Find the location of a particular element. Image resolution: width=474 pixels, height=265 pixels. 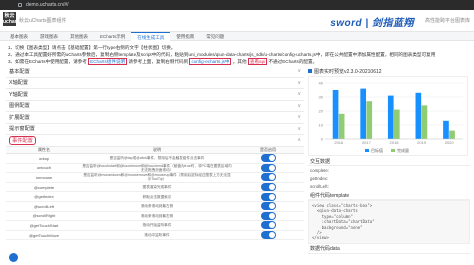

event-desc: 获取点击数据索引 is located at coordinates (157, 196).